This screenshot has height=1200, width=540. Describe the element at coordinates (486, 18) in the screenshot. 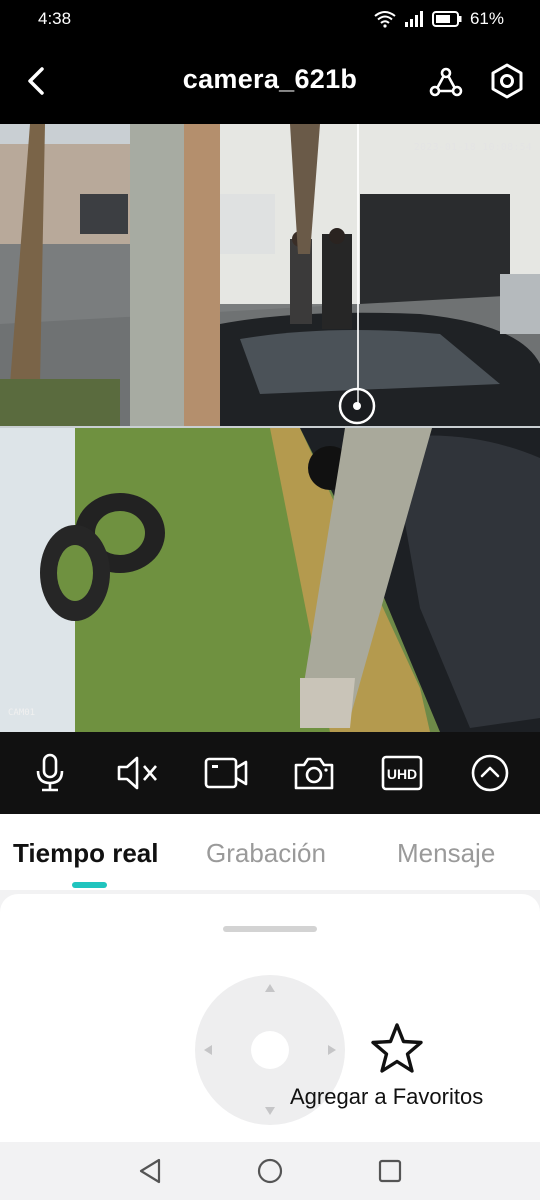

I see `battery-level: 61%` at that location.